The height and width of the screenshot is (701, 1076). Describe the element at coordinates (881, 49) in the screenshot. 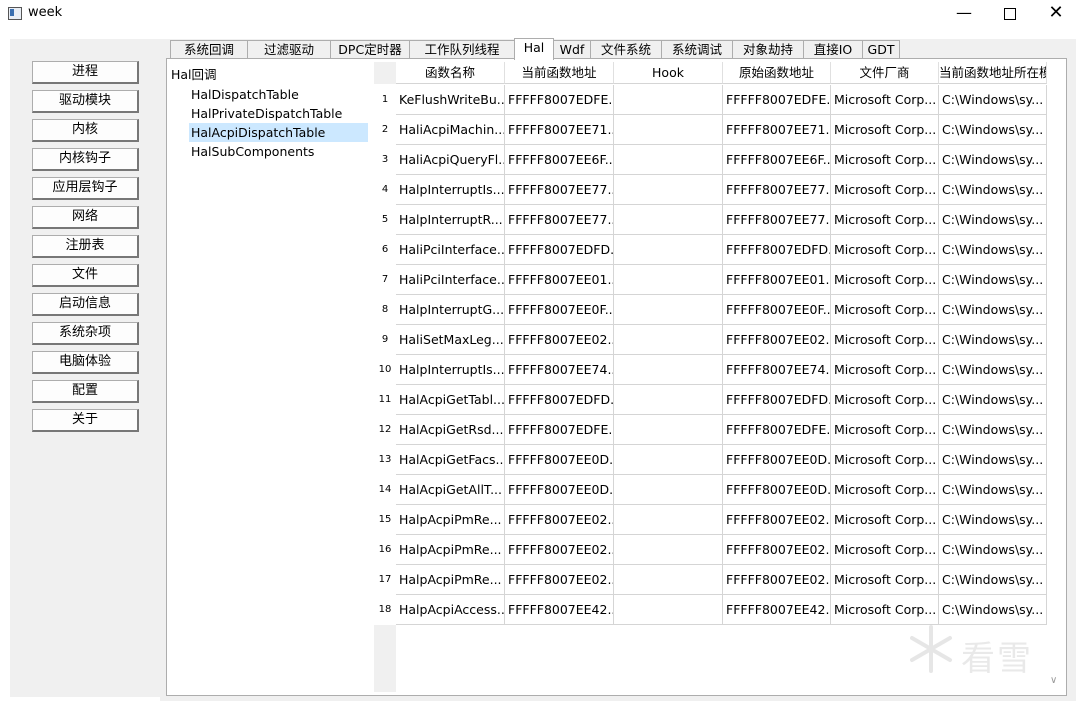

I see `tab-10: GDT` at that location.